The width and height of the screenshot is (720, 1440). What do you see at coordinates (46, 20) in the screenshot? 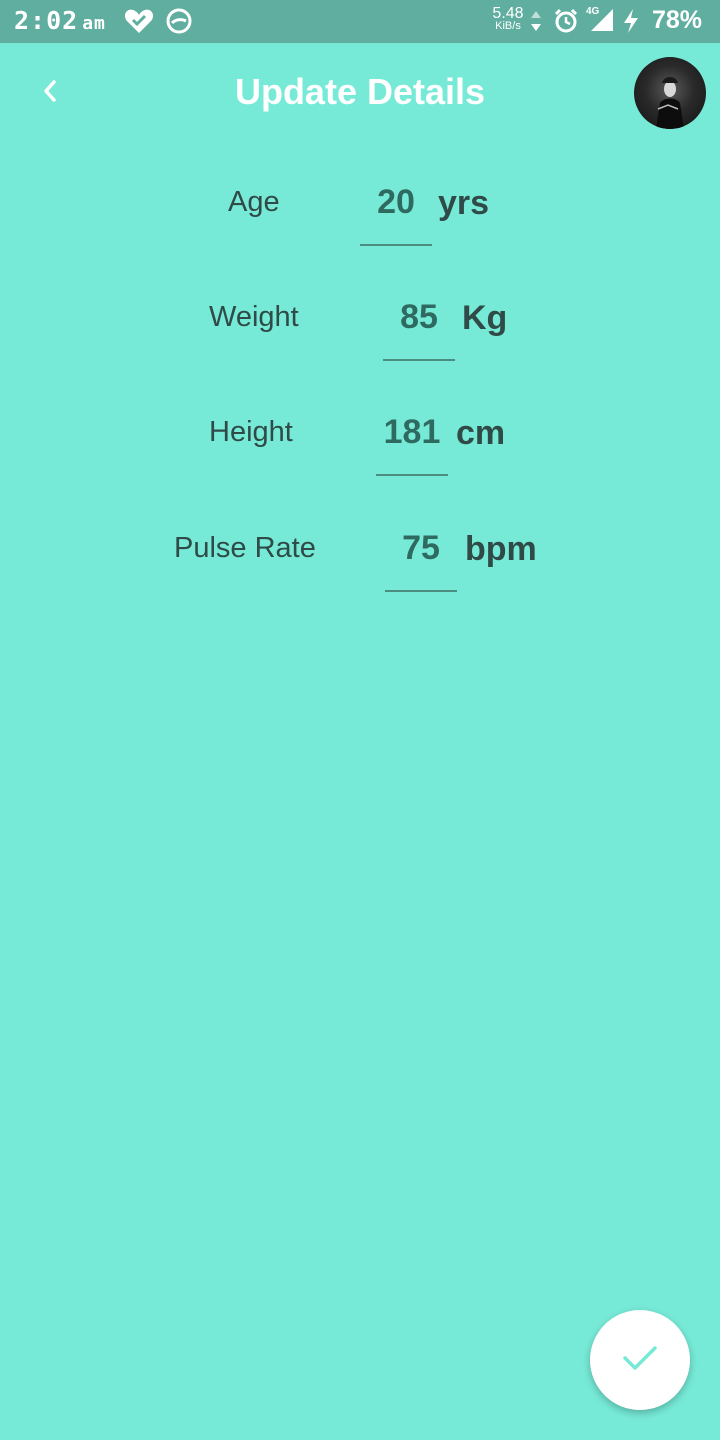
I see `status-time-value: 2:02` at bounding box center [46, 20].